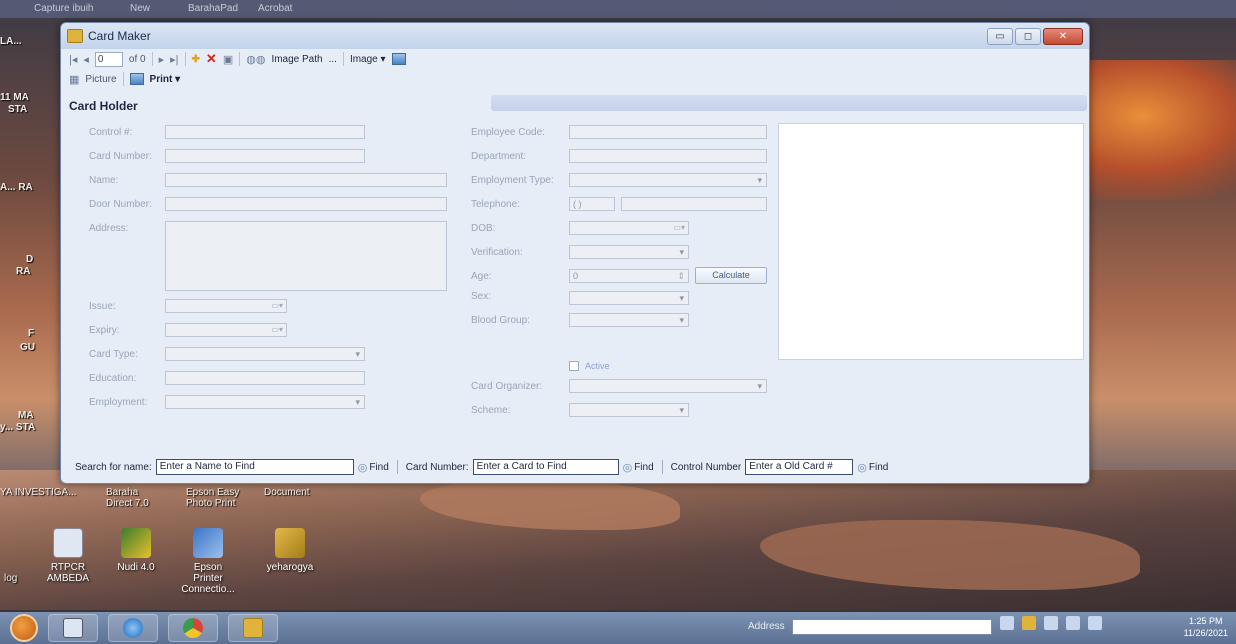  What do you see at coordinates (111, 132) in the screenshot?
I see `control-number-label: Control #:` at bounding box center [111, 132].